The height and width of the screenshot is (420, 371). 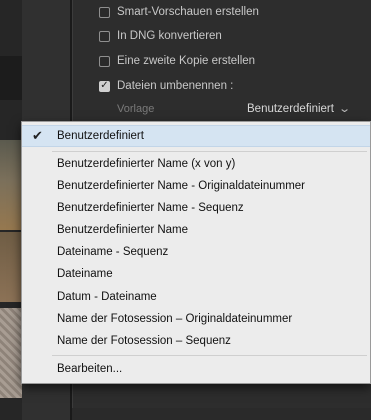 What do you see at coordinates (85, 274) in the screenshot?
I see `menu-item-label: Dateiname` at bounding box center [85, 274].